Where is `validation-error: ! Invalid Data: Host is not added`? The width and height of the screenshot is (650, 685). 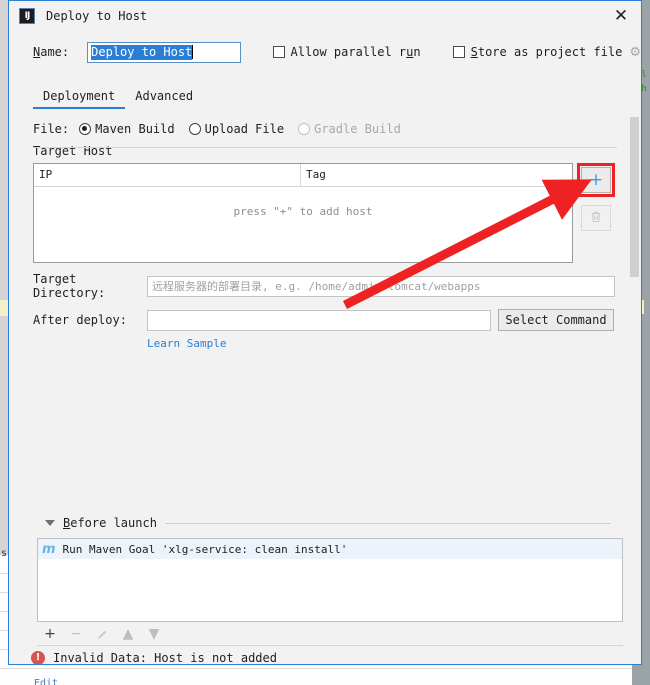 validation-error: ! Invalid Data: Host is not added is located at coordinates (154, 657).